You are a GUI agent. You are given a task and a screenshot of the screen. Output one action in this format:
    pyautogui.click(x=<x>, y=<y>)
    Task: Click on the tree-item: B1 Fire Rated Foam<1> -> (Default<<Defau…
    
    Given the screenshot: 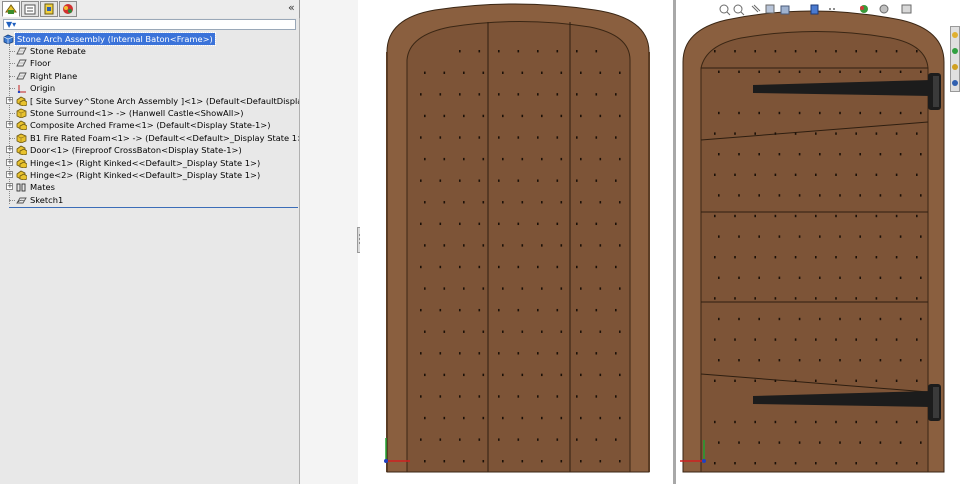 What is the action you would take?
    pyautogui.click(x=153, y=138)
    